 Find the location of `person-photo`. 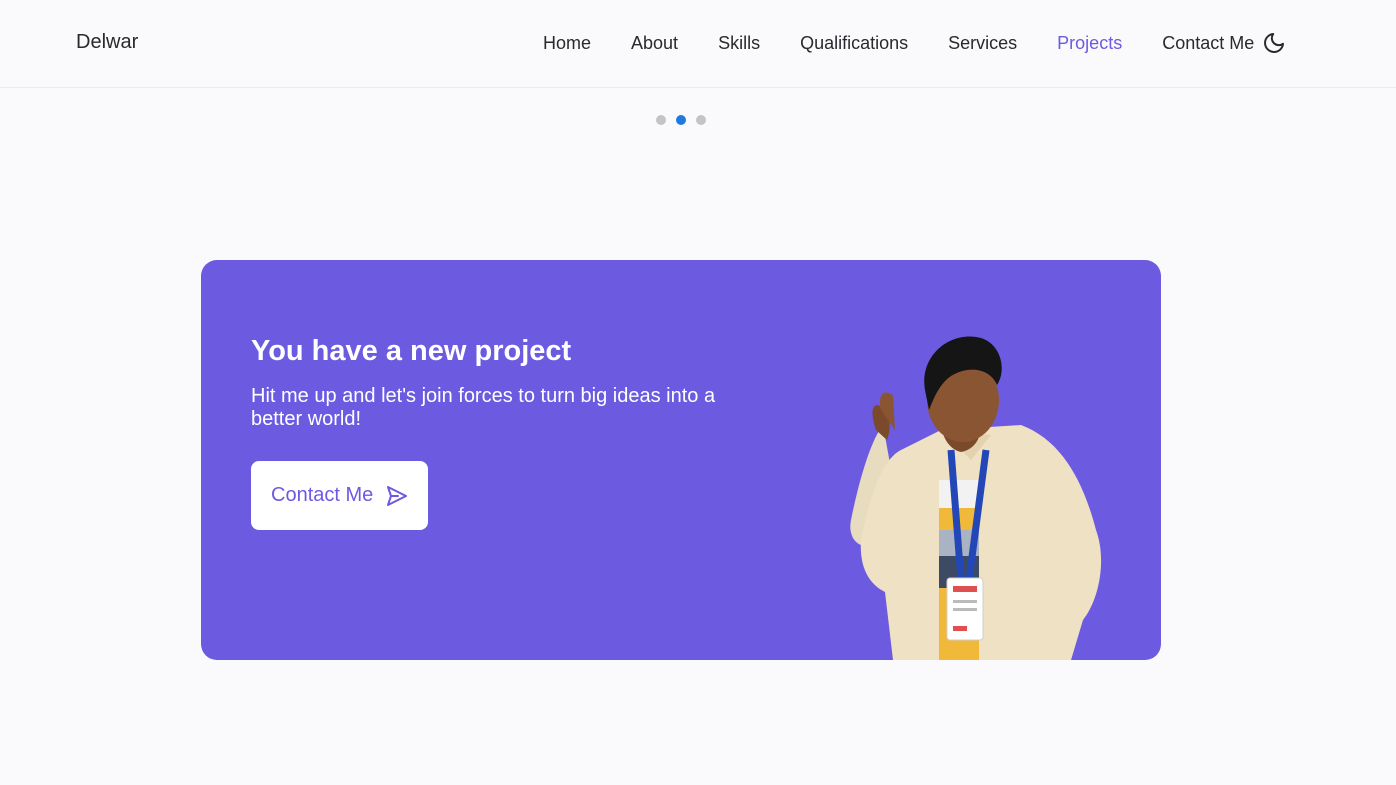

person-photo is located at coordinates (971, 495).